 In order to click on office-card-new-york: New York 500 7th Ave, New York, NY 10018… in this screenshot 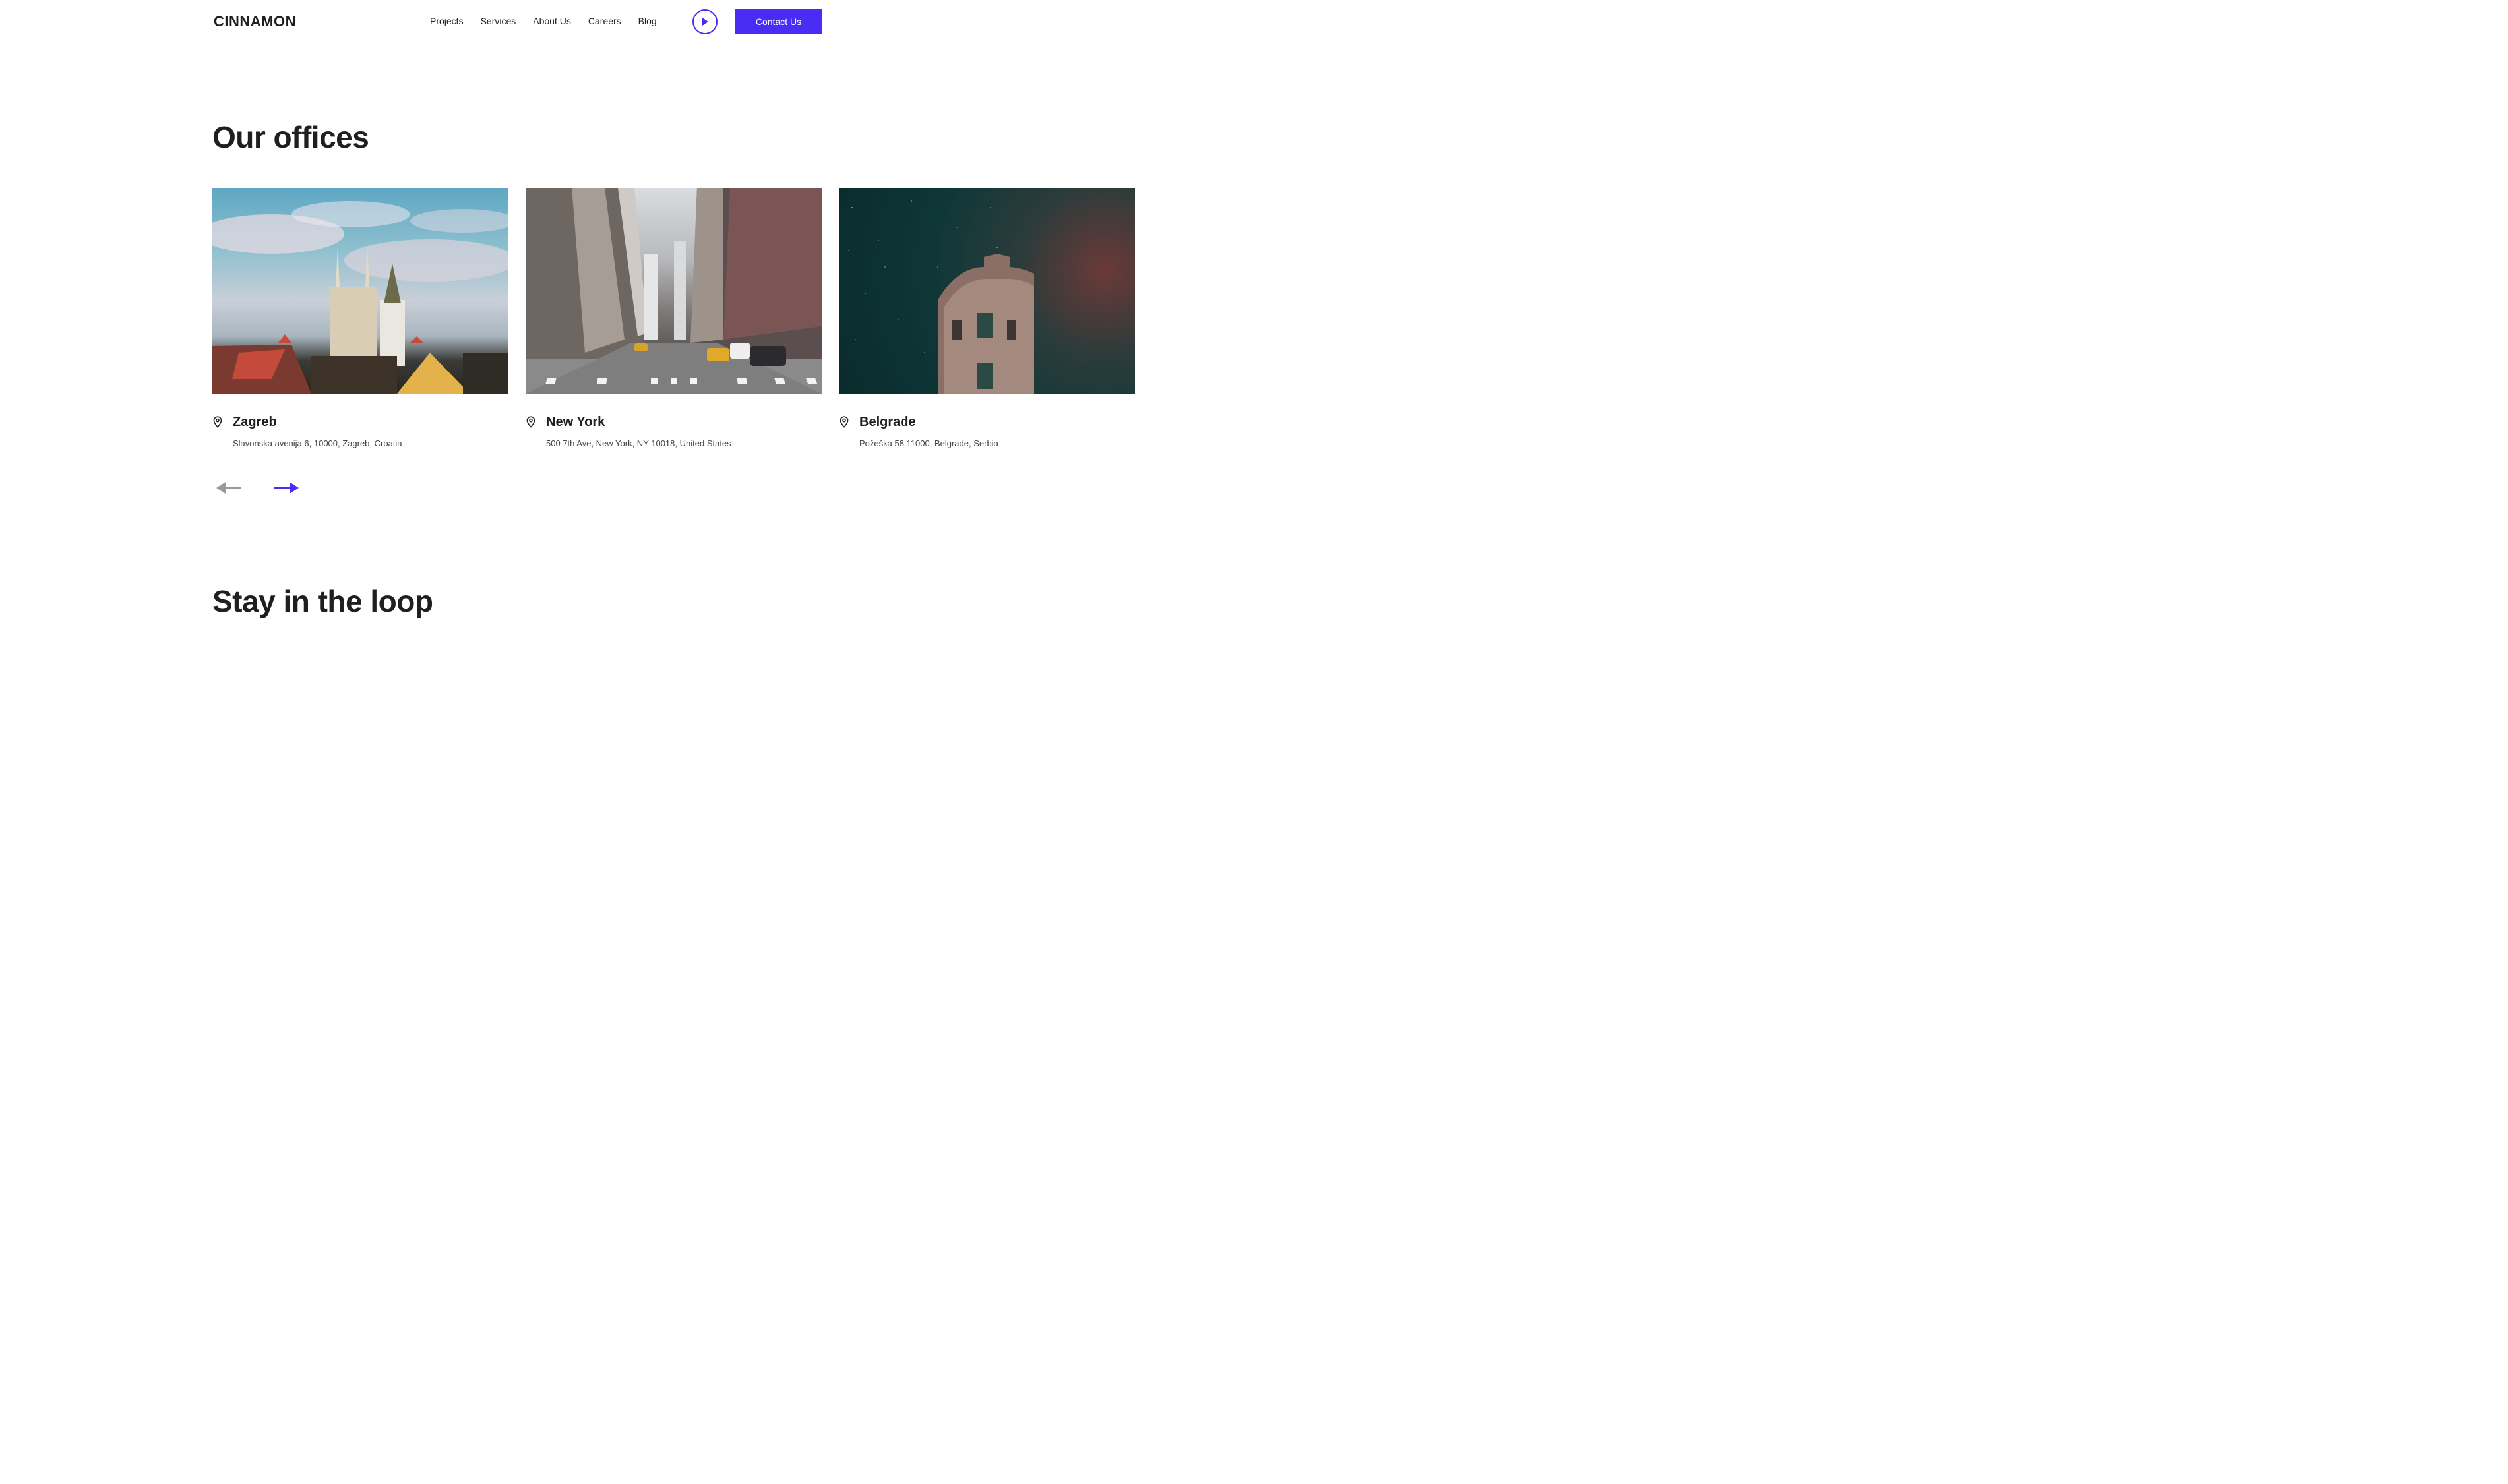, I will do `click(674, 318)`.